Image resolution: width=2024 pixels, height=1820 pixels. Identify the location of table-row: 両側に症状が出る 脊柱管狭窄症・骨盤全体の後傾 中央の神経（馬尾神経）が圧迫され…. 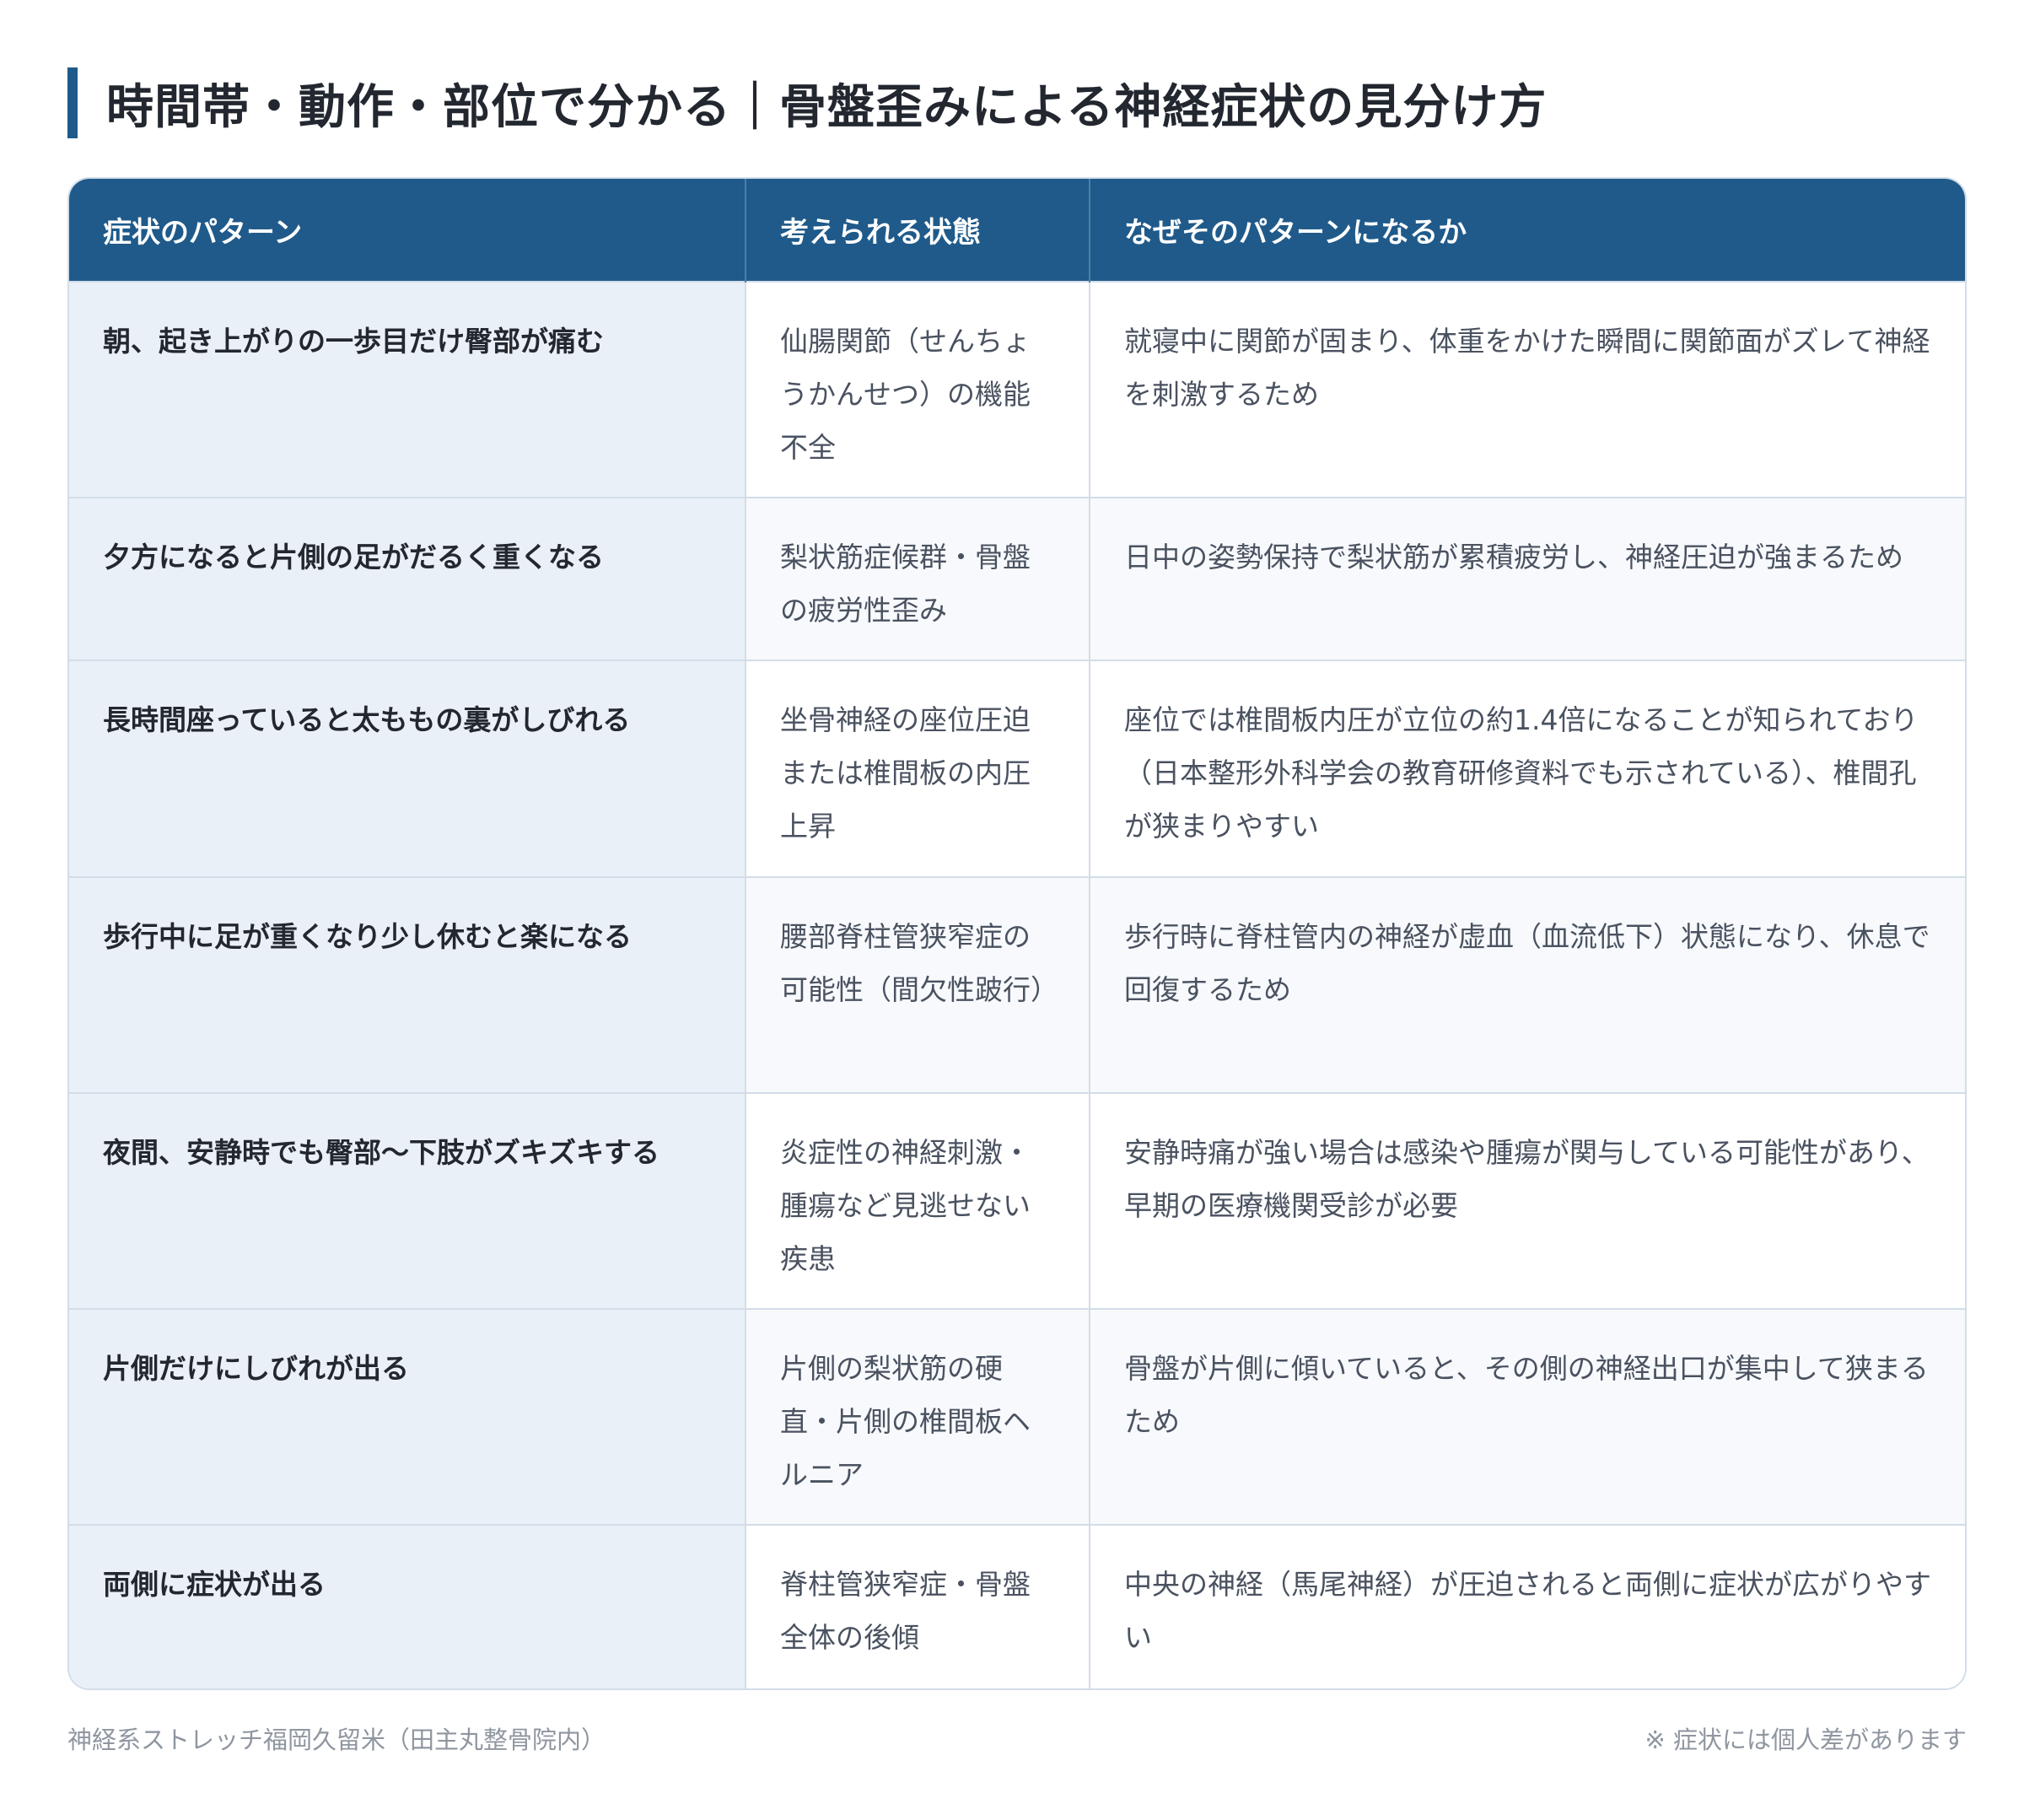
(1017, 1606).